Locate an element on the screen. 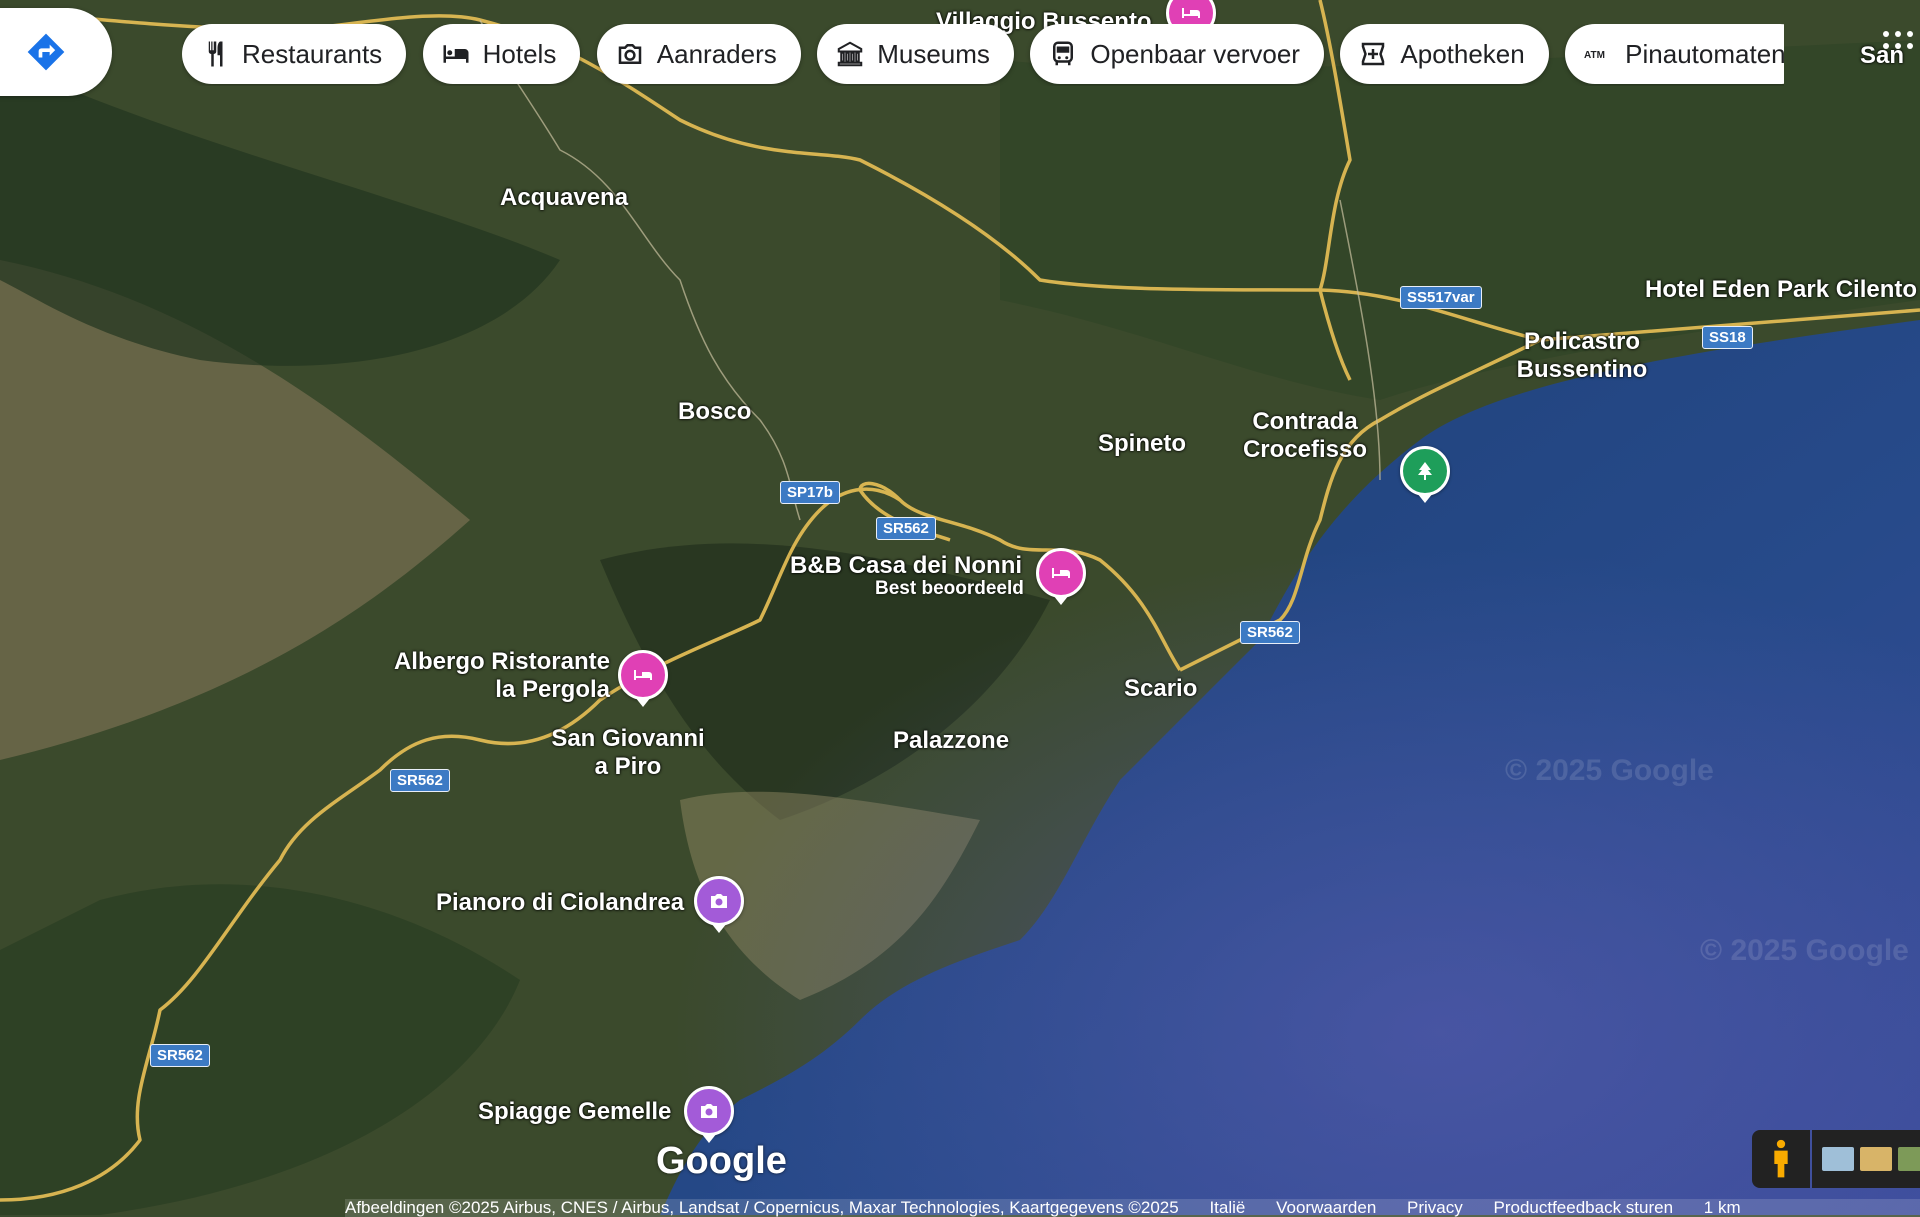  pharmacy-icon is located at coordinates (1373, 54).